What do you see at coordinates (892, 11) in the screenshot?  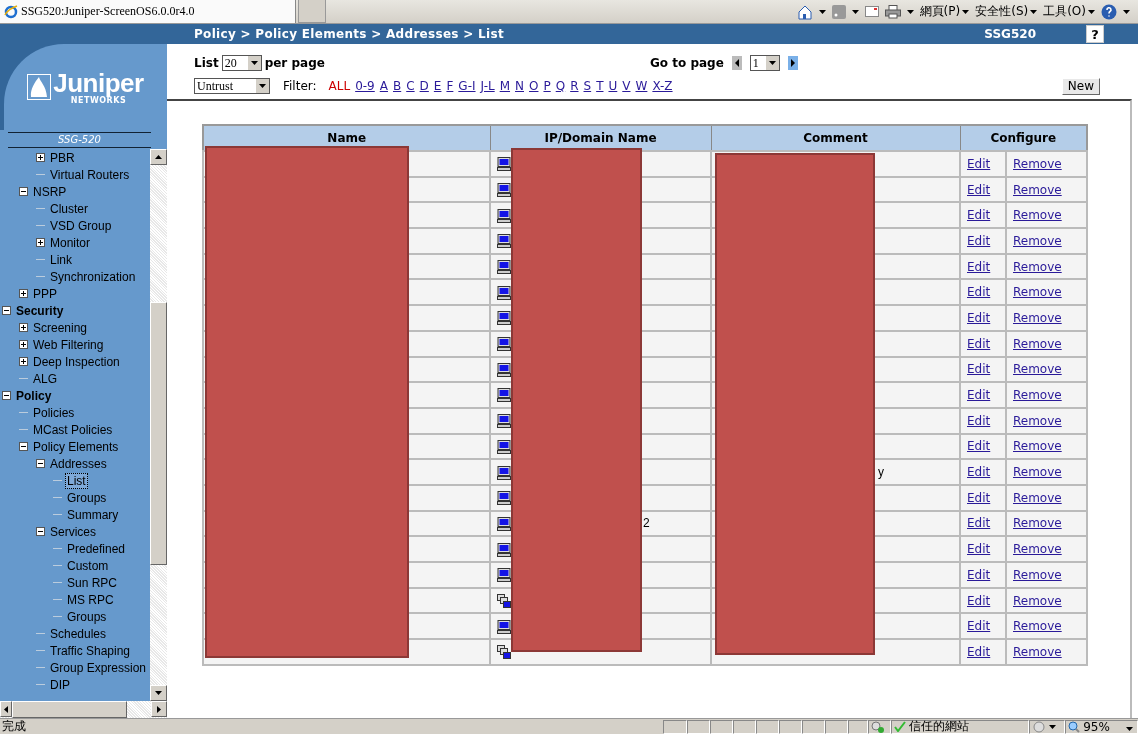 I see `print-icon` at bounding box center [892, 11].